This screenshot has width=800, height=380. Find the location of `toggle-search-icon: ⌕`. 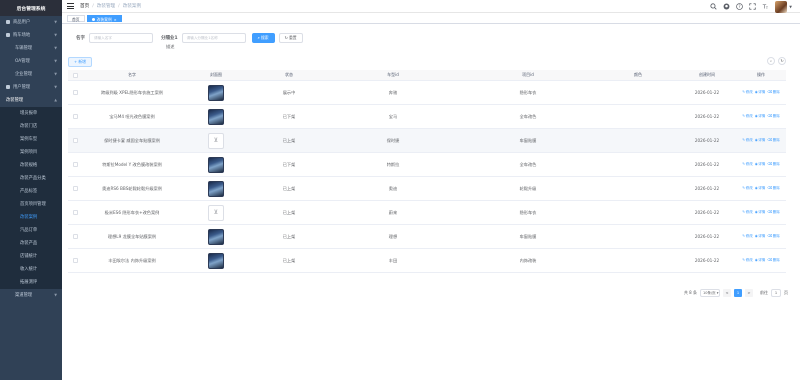

toggle-search-icon: ⌕ is located at coordinates (771, 61).